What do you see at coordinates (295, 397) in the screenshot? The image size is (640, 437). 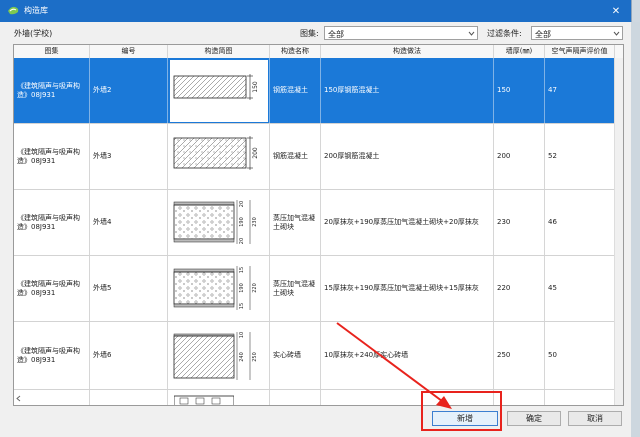 I see `name-cell` at bounding box center [295, 397].